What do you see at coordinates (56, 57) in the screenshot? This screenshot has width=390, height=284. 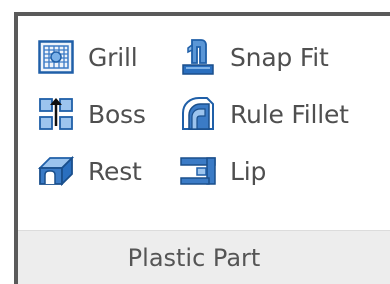 I see `grill-icon` at bounding box center [56, 57].